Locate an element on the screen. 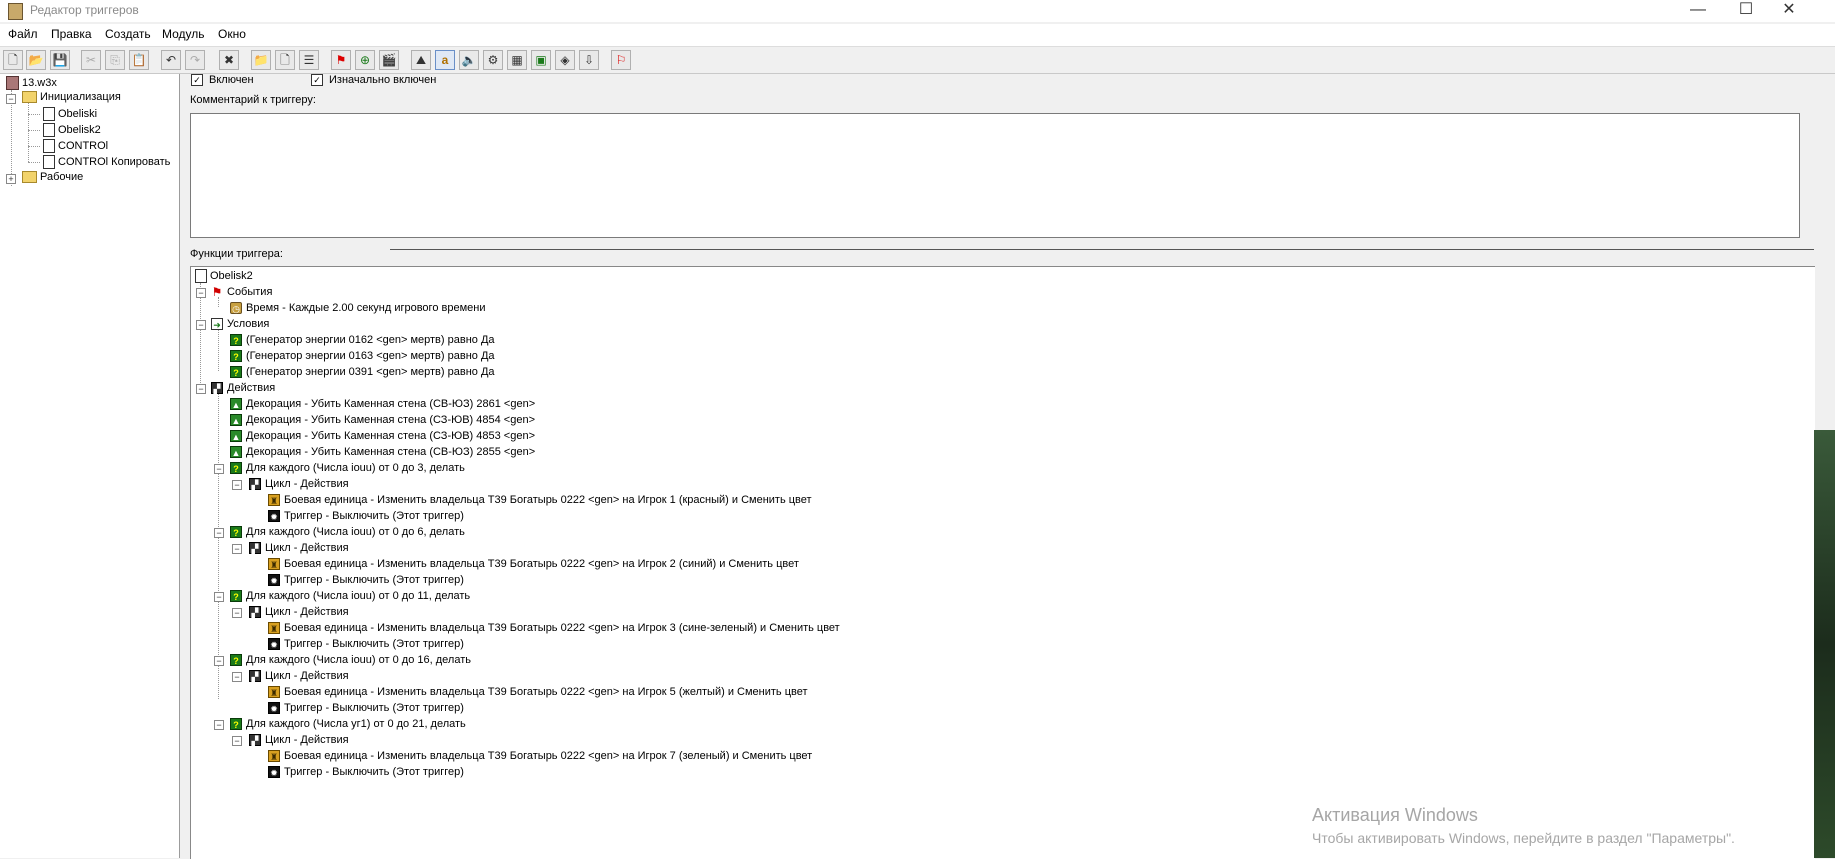 This screenshot has width=1835, height=859. object-editor-icon: a is located at coordinates (445, 60).